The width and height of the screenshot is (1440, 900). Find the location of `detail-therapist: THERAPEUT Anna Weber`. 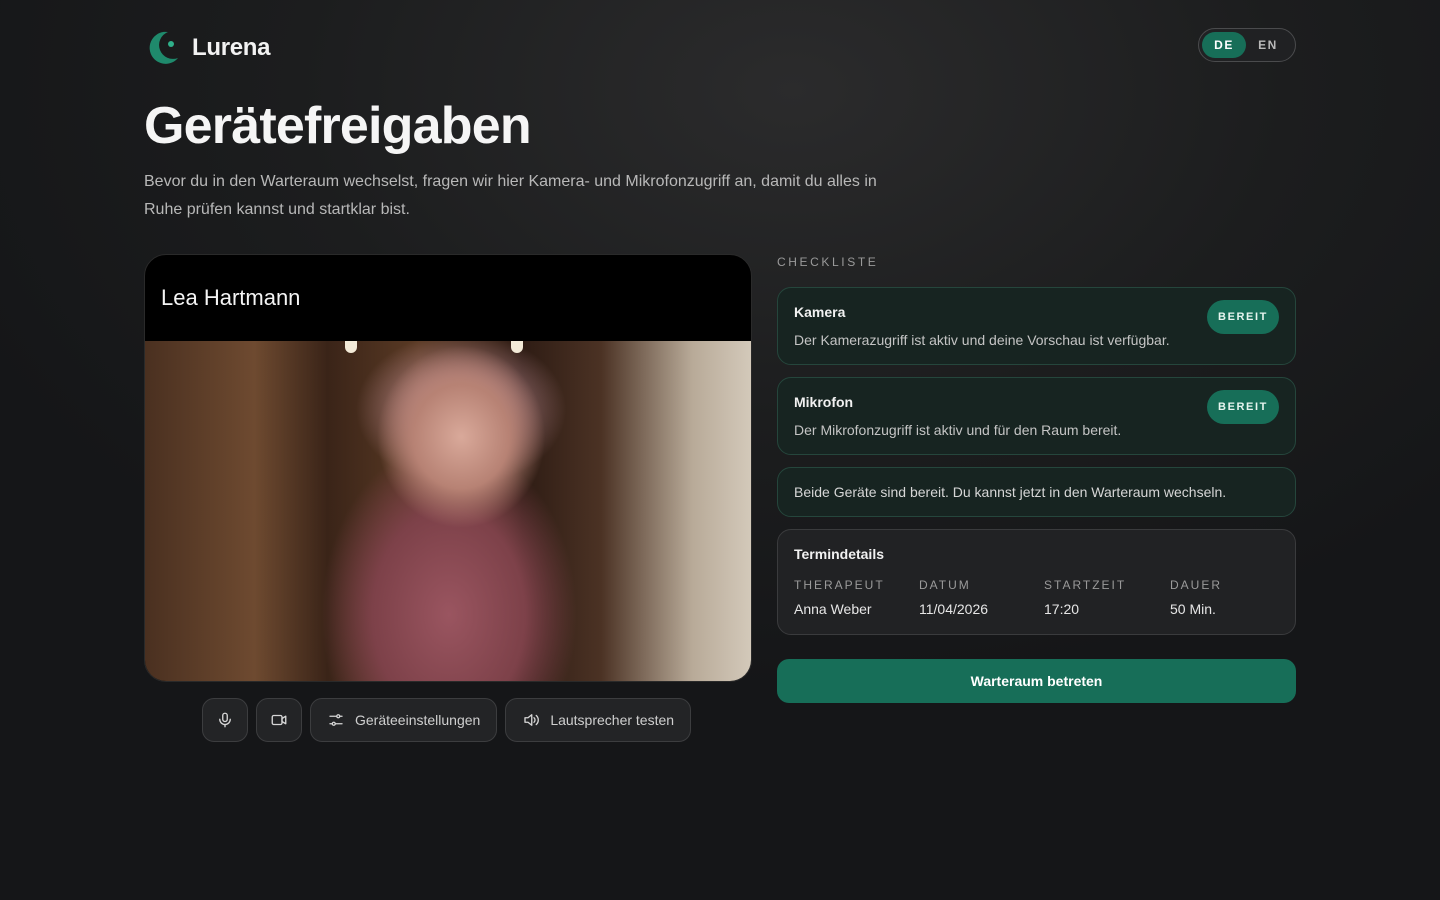

detail-therapist: THERAPEUT Anna Weber is located at coordinates (839, 597).